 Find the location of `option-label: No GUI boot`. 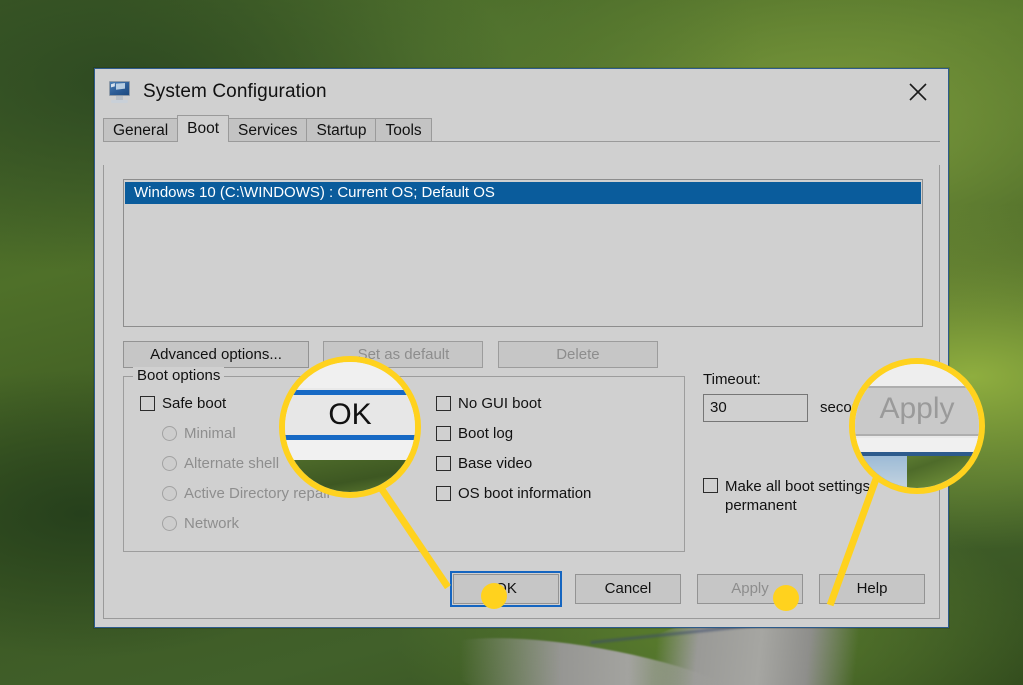

option-label: No GUI boot is located at coordinates (500, 403).